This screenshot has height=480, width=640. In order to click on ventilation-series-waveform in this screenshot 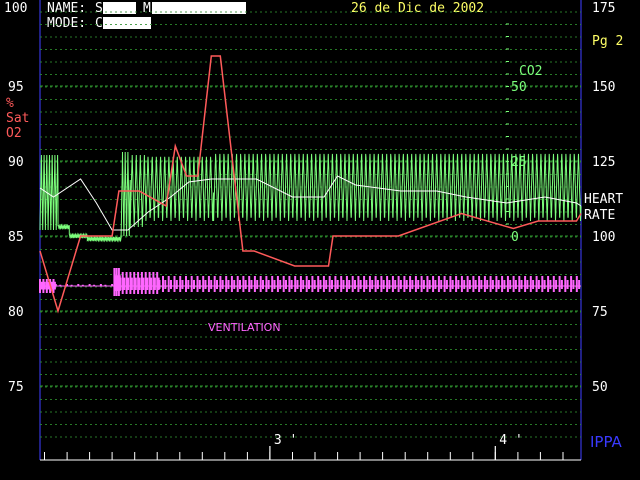, I will do `click(310, 282)`.